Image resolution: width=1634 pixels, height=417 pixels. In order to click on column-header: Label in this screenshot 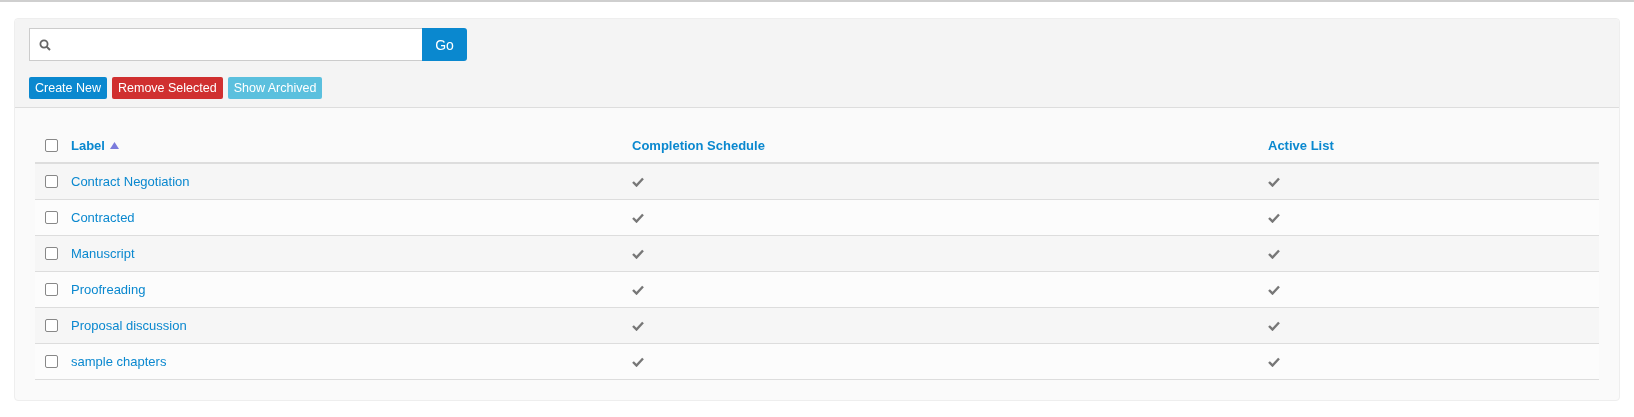, I will do `click(95, 145)`.